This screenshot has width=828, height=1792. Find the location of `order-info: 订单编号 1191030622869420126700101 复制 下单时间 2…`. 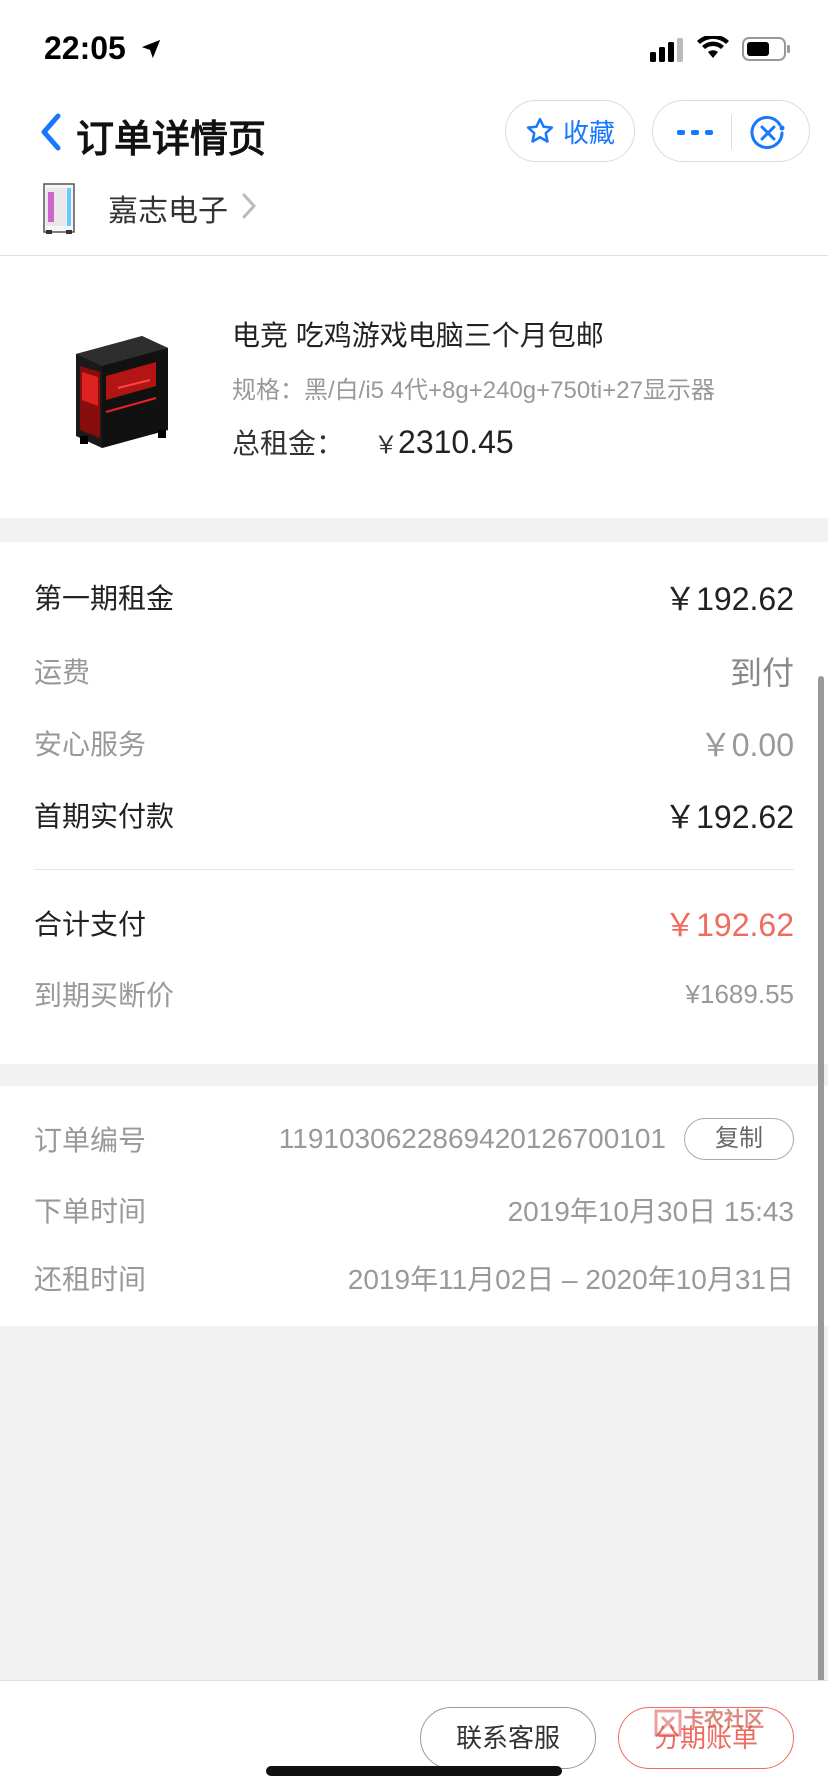

order-info: 订单编号 1191030622869420126700101 复制 下单时间 2… is located at coordinates (414, 1206).